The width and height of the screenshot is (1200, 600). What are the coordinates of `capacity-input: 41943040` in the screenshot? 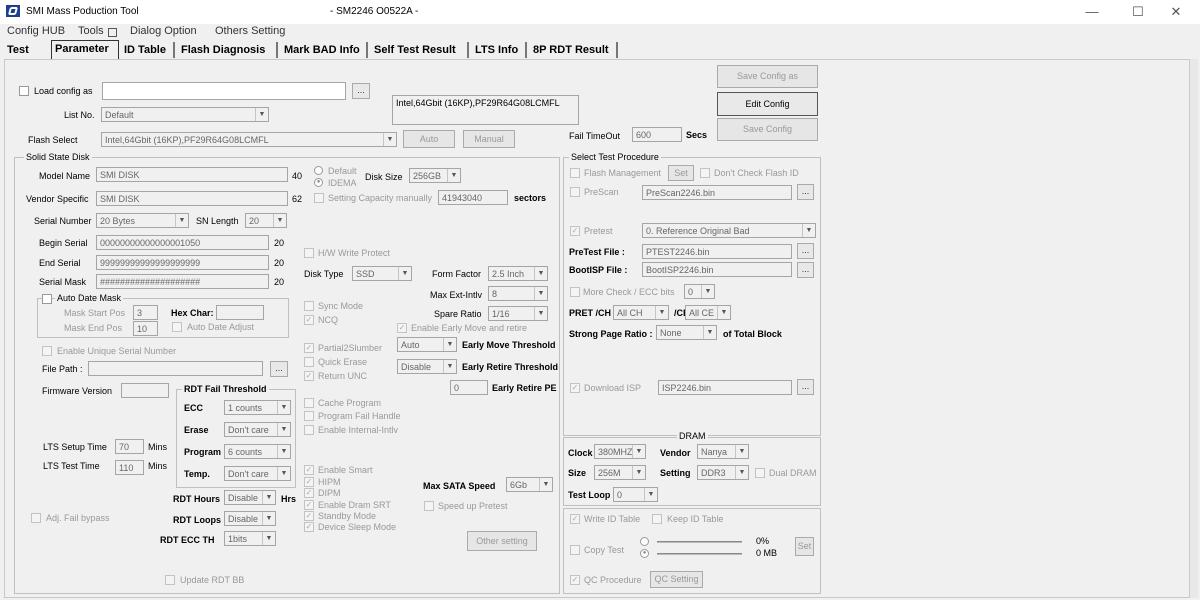 It's located at (473, 197).